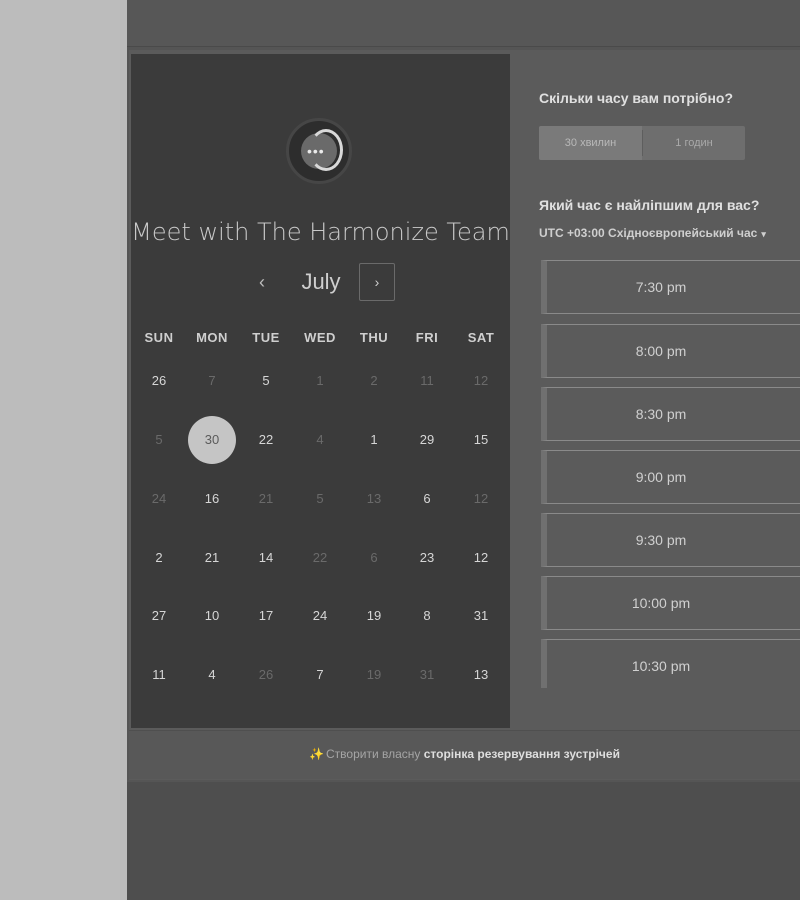 This screenshot has height=900, width=800. Describe the element at coordinates (661, 287) in the screenshot. I see `time-slot-label: 7:30 pm` at that location.